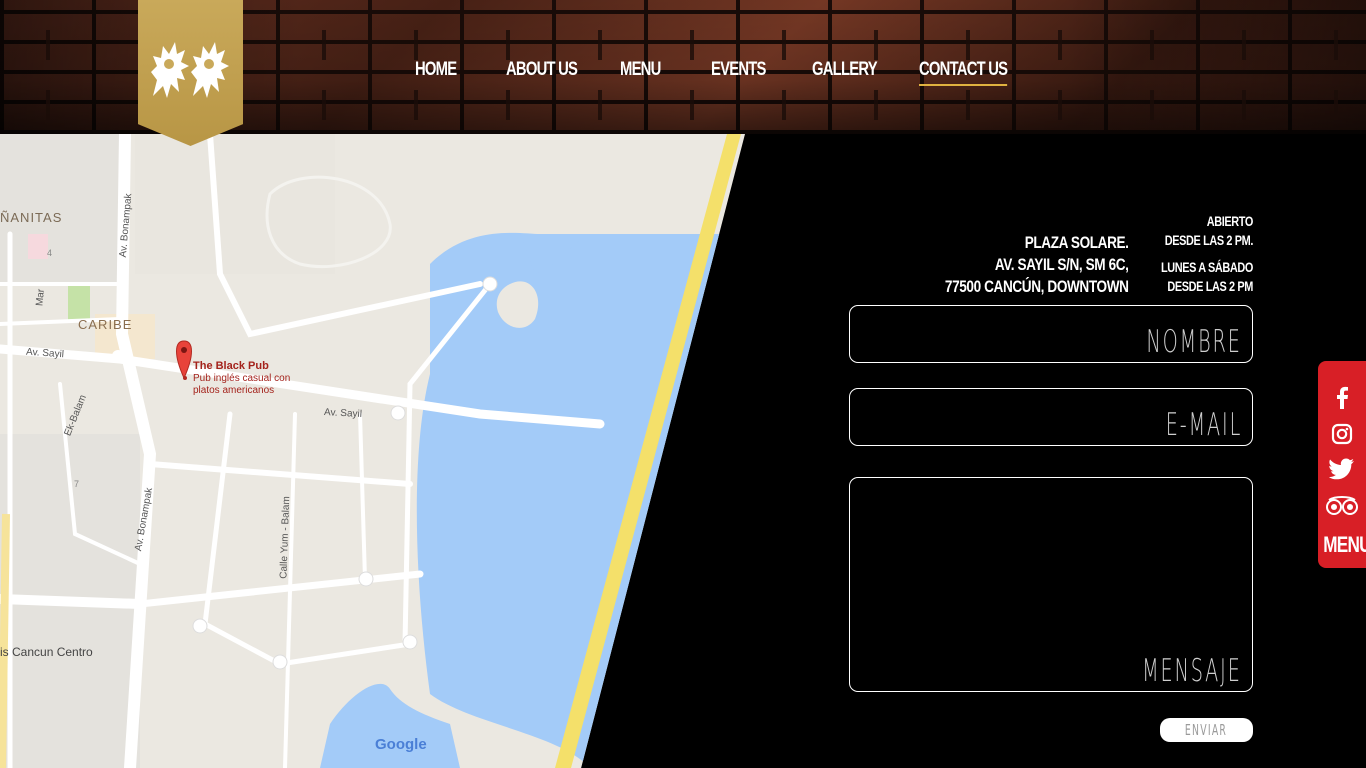  What do you see at coordinates (189, 70) in the screenshot?
I see `lions-logo-icon` at bounding box center [189, 70].